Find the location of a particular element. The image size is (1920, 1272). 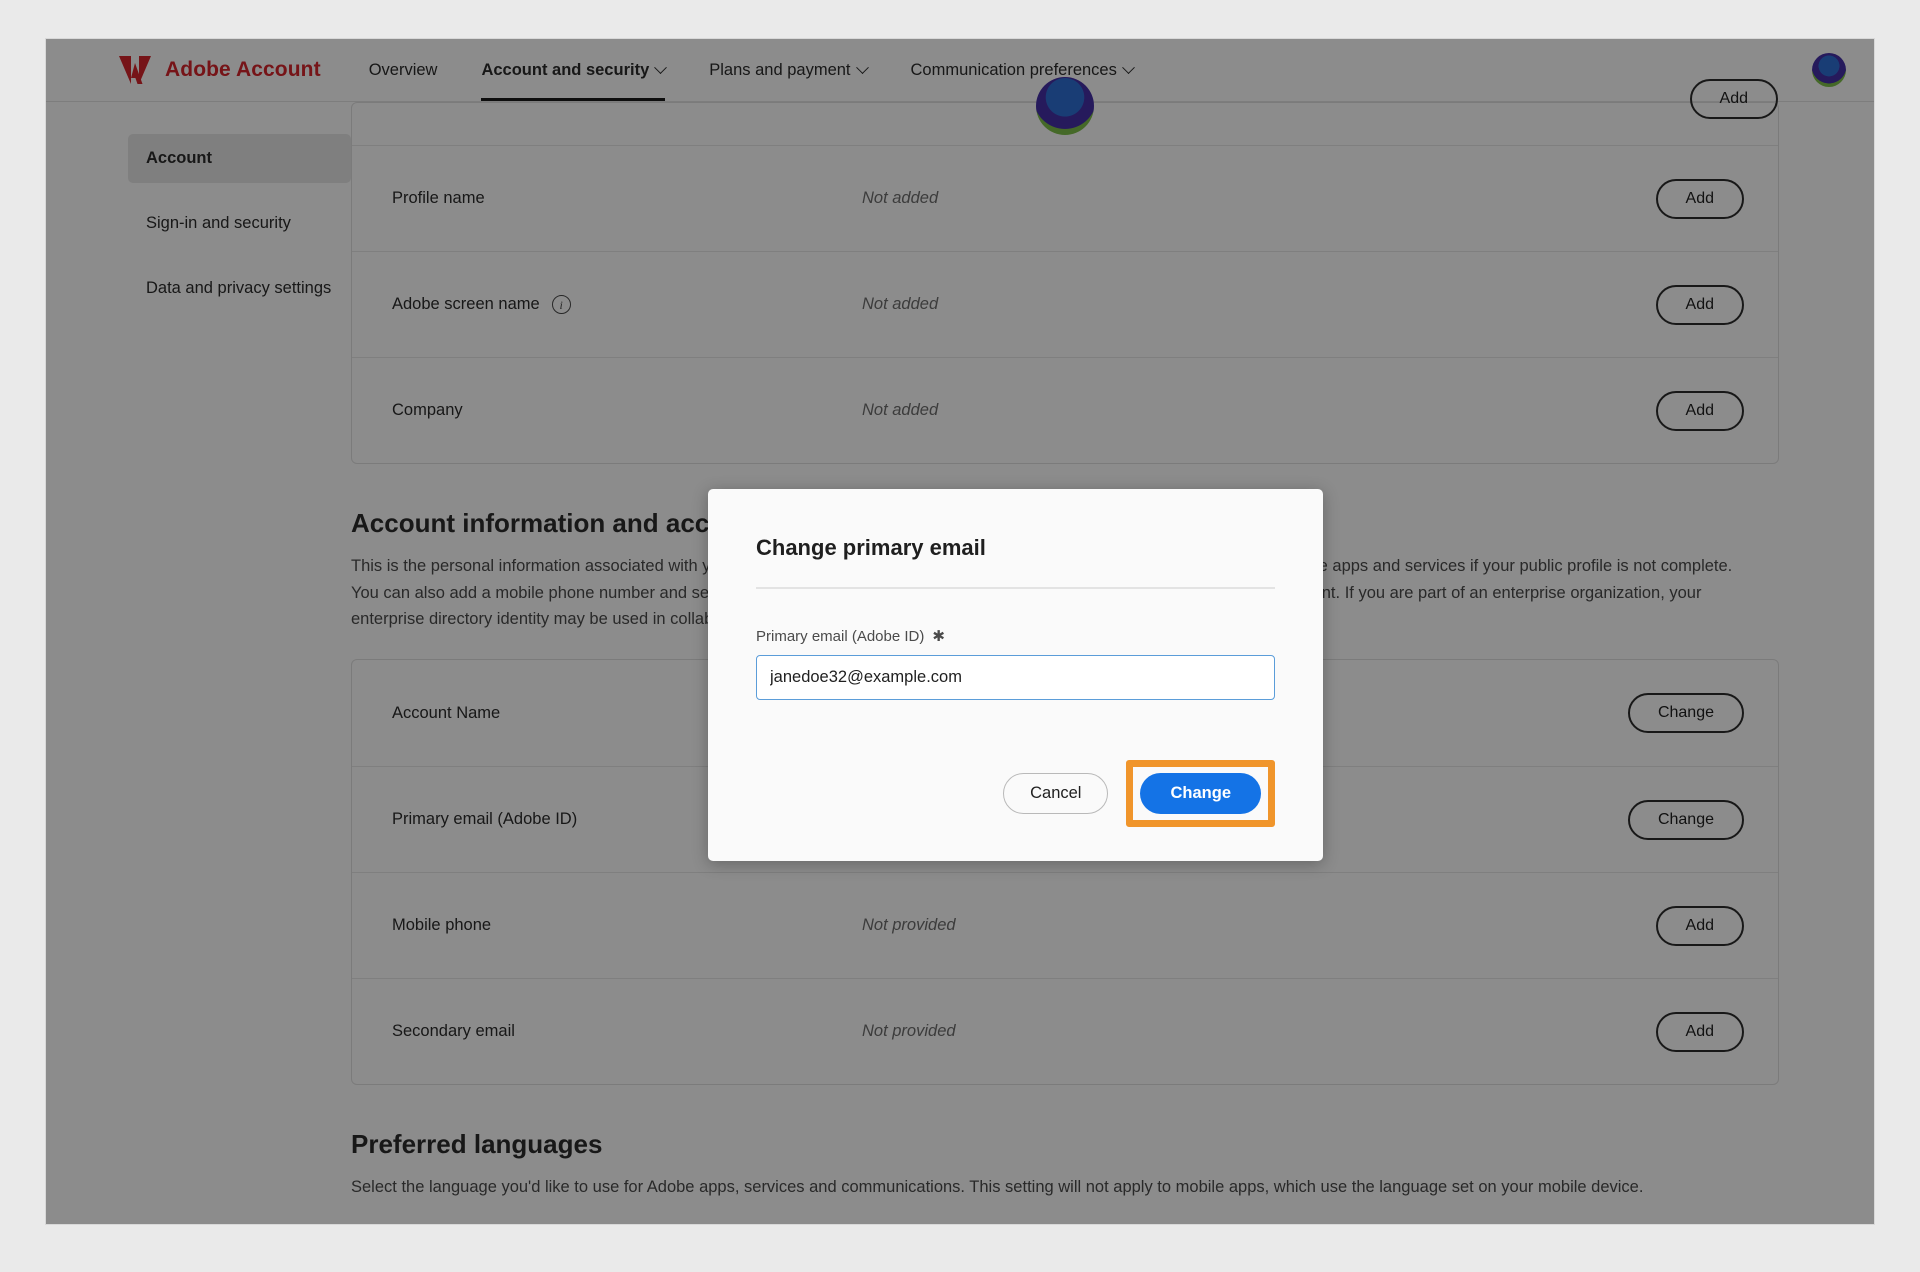

dialog-title: Change primary email is located at coordinates (871, 547).